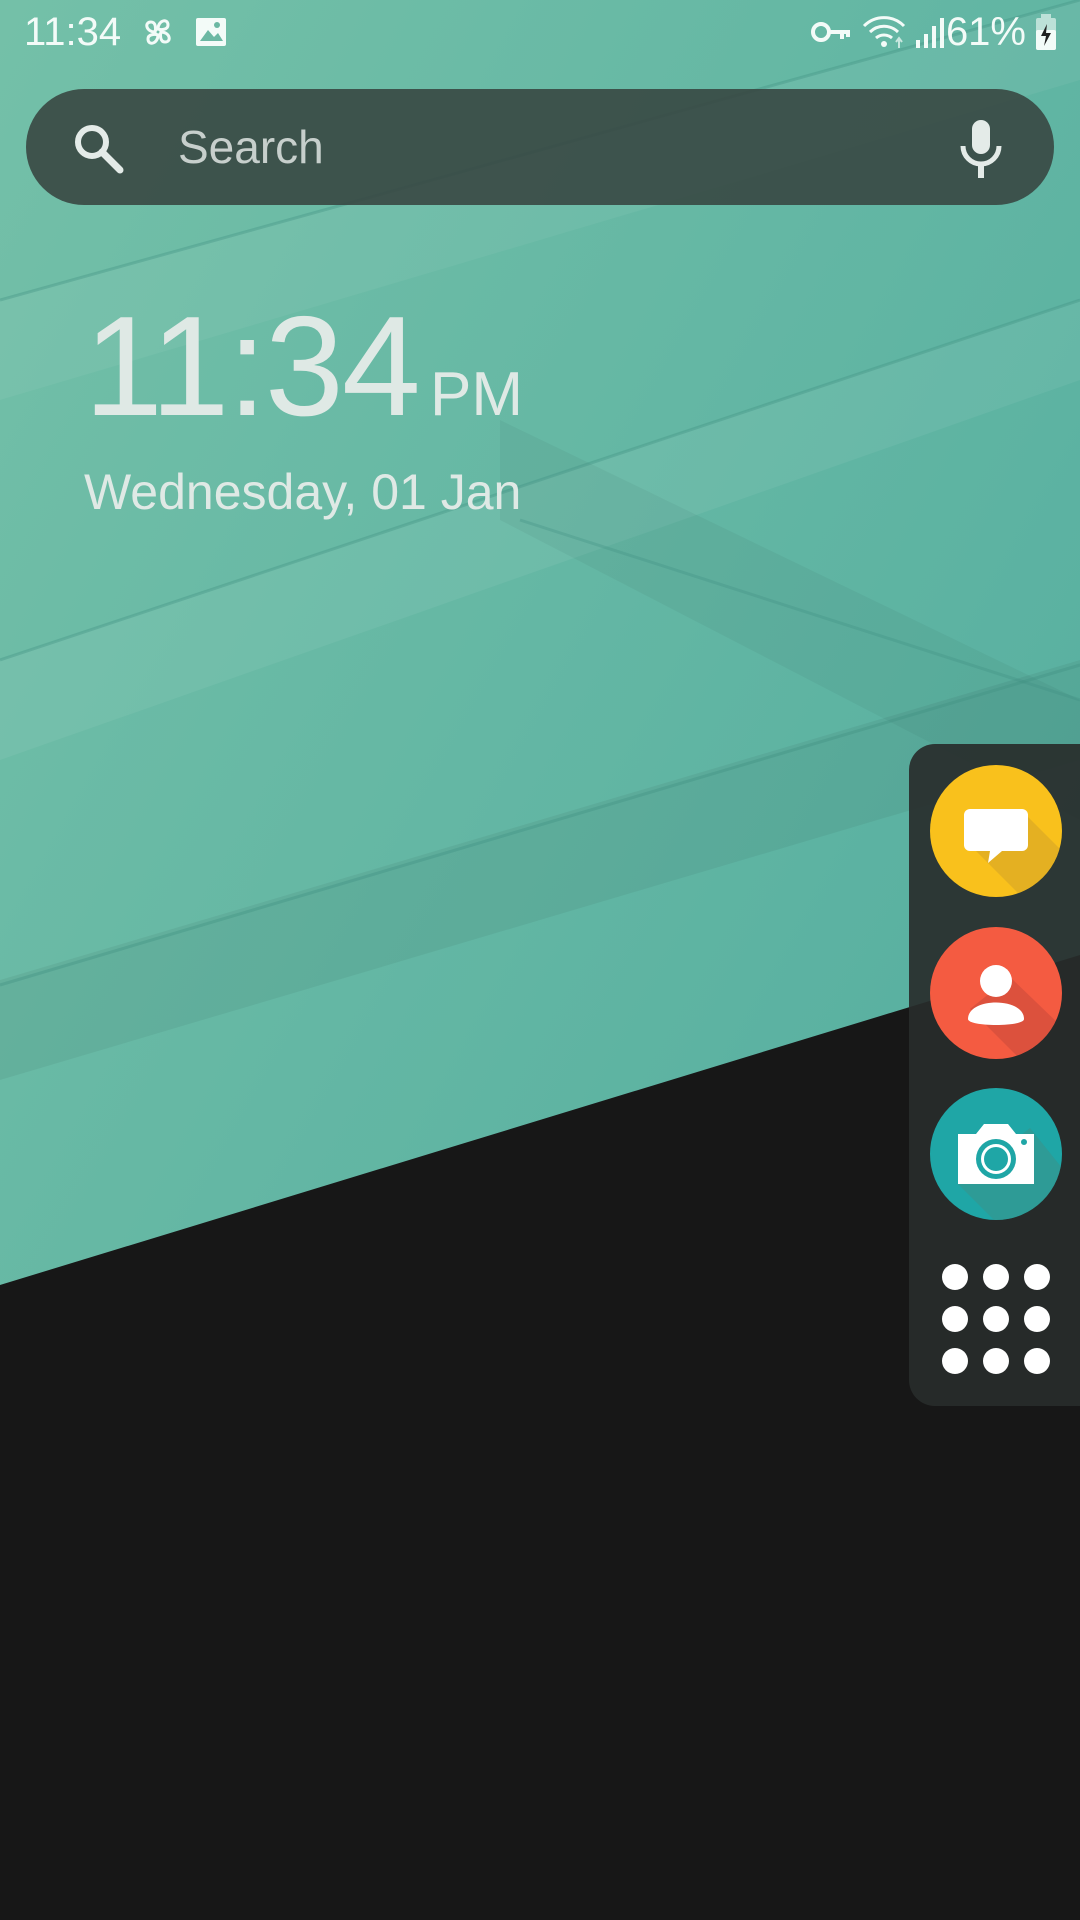 The width and height of the screenshot is (1080, 1920). Describe the element at coordinates (252, 367) in the screenshot. I see `clock-time: 11:34` at that location.